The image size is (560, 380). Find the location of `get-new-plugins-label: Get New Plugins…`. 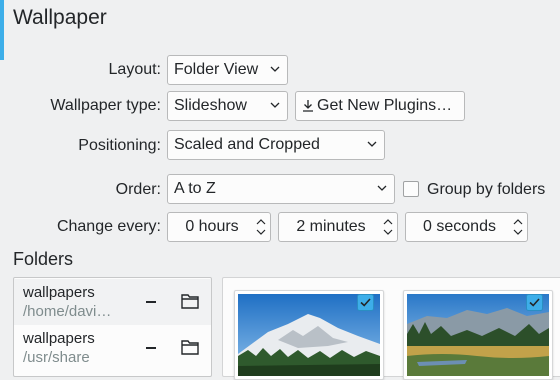

get-new-plugins-label: Get New Plugins… is located at coordinates (385, 105).